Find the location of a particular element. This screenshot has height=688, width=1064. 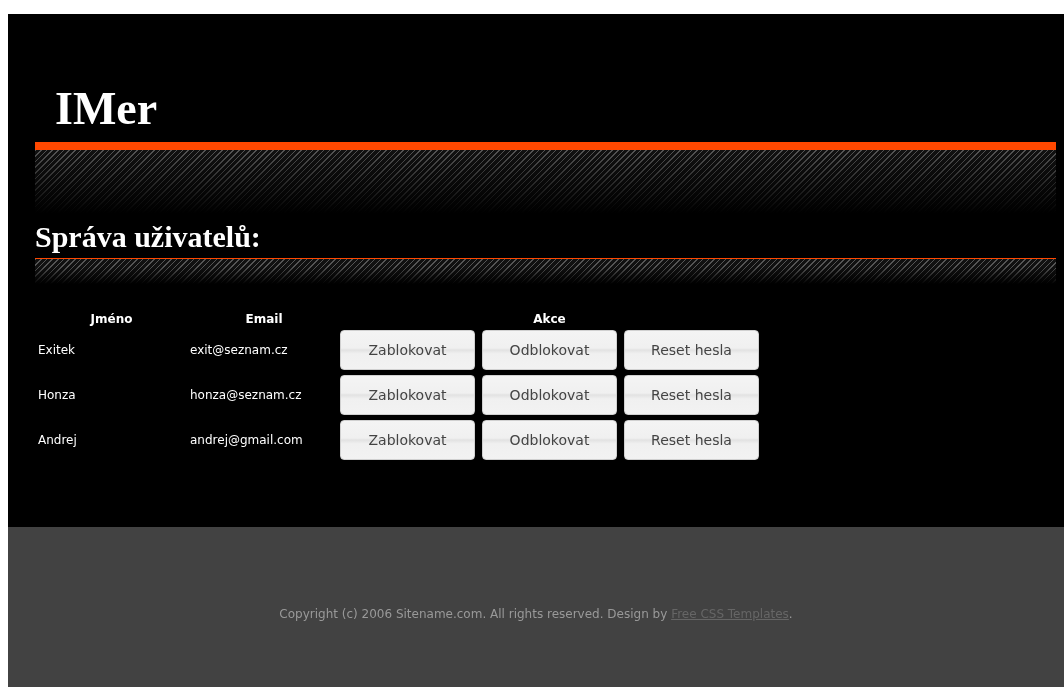

column-header: Email is located at coordinates (264, 319).